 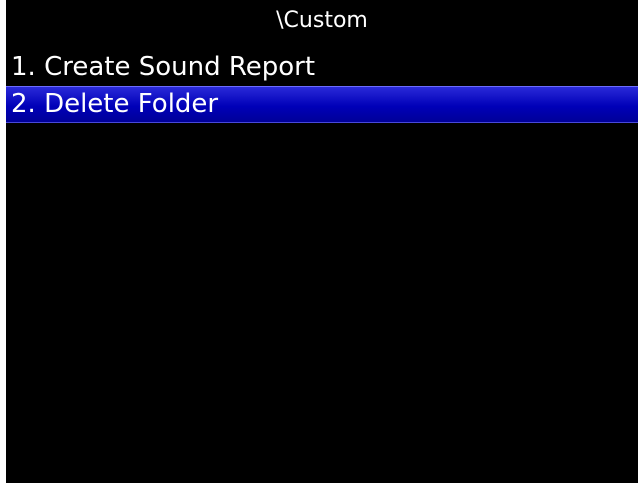 I want to click on menu-item-create-sound-report: 1. Create Sound Report, so click(x=322, y=68).